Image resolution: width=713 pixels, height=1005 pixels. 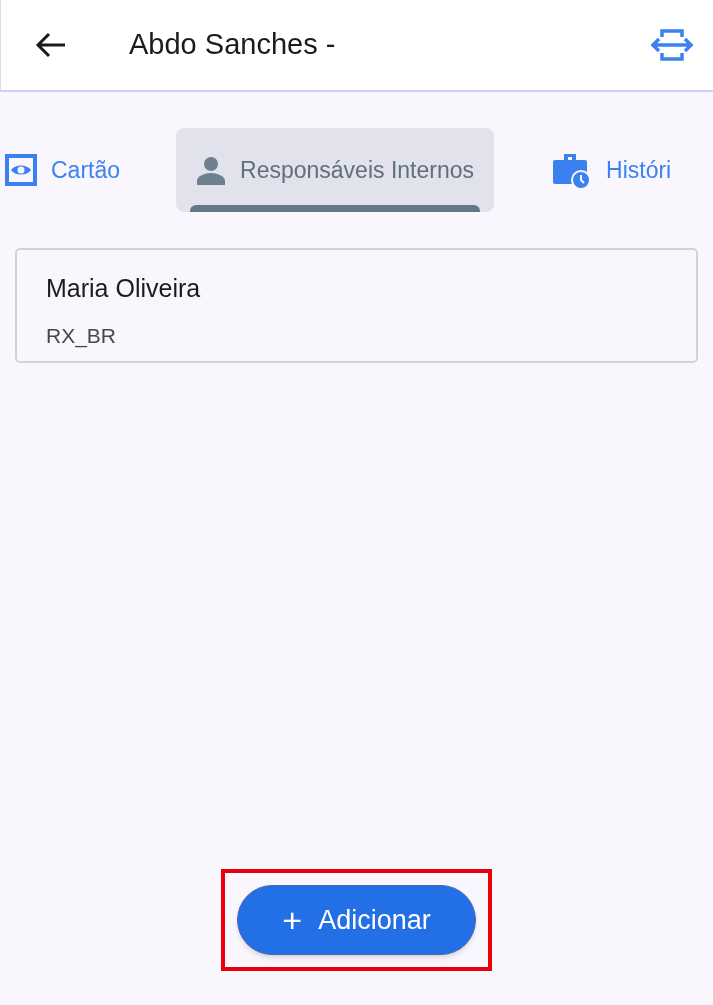 What do you see at coordinates (82, 336) in the screenshot?
I see `responsible-subtitle: RX_BR` at bounding box center [82, 336].